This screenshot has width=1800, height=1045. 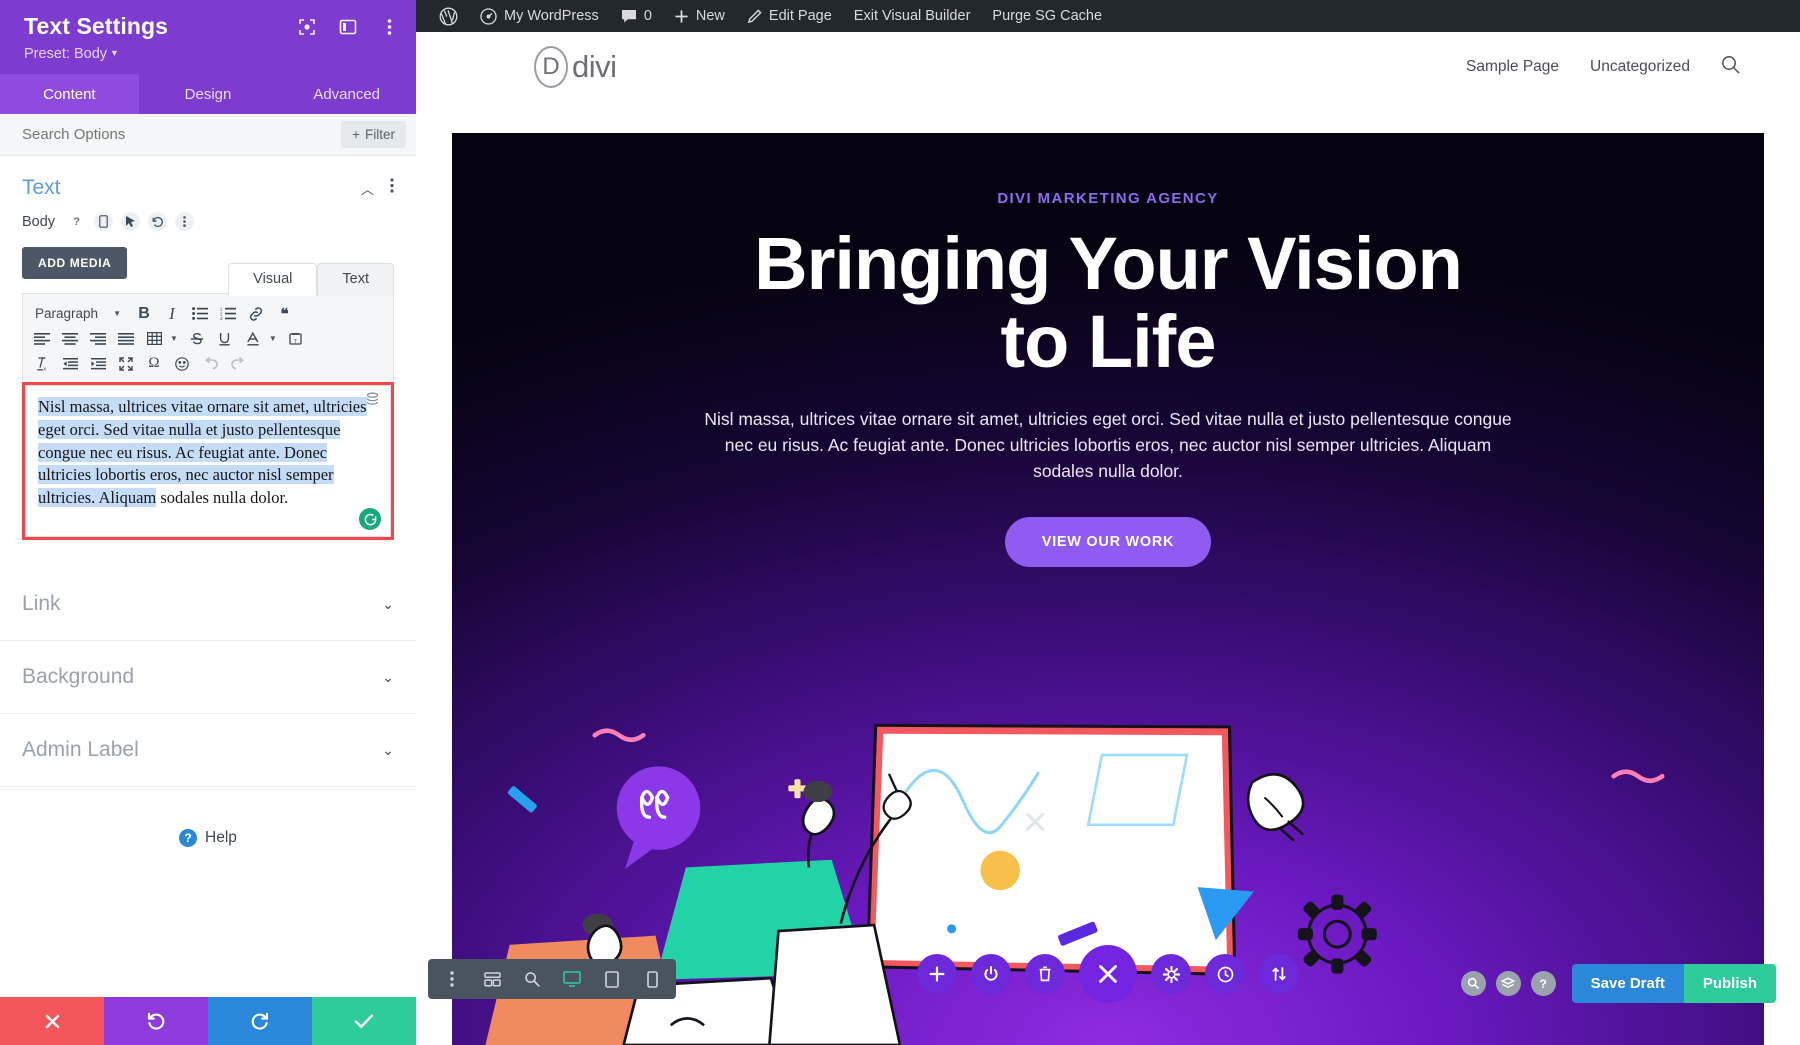 I want to click on plus-icon: +, so click(x=356, y=135).